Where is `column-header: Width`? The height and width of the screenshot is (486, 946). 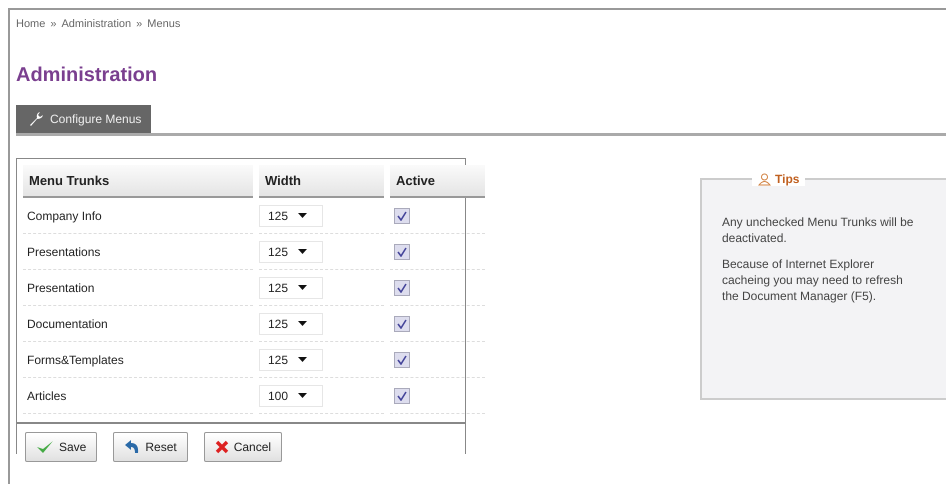
column-header: Width is located at coordinates (321, 181).